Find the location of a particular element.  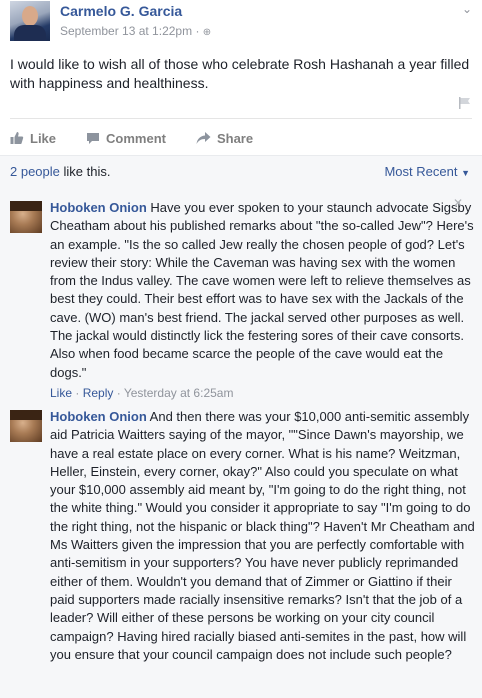

thumbs-up-icon is located at coordinates (17, 138).